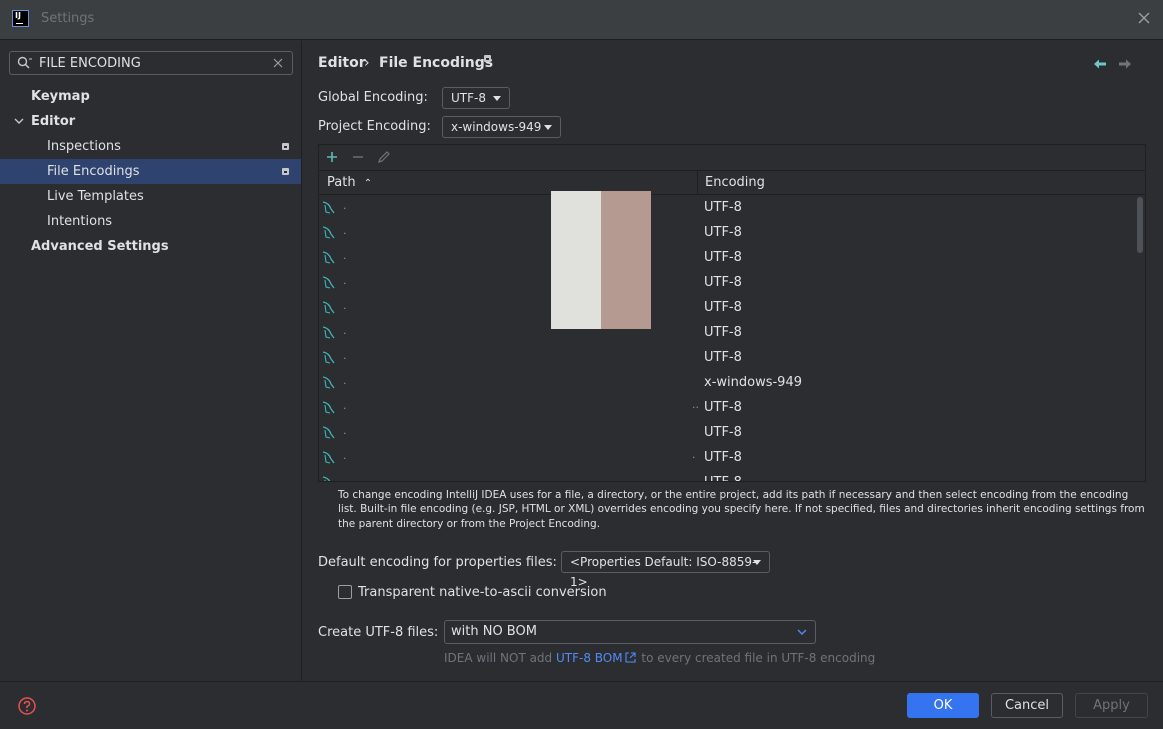 The width and height of the screenshot is (1163, 729). I want to click on global-encoding-select: UTF-8, so click(476, 98).